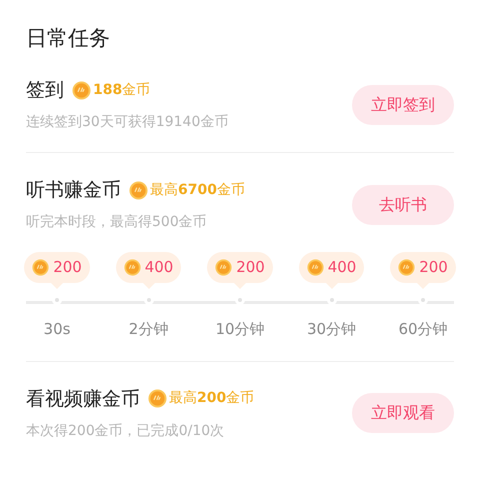 This screenshot has width=480, height=478. What do you see at coordinates (117, 222) in the screenshot?
I see `task-description: 听完本时段，最高得500金币` at bounding box center [117, 222].